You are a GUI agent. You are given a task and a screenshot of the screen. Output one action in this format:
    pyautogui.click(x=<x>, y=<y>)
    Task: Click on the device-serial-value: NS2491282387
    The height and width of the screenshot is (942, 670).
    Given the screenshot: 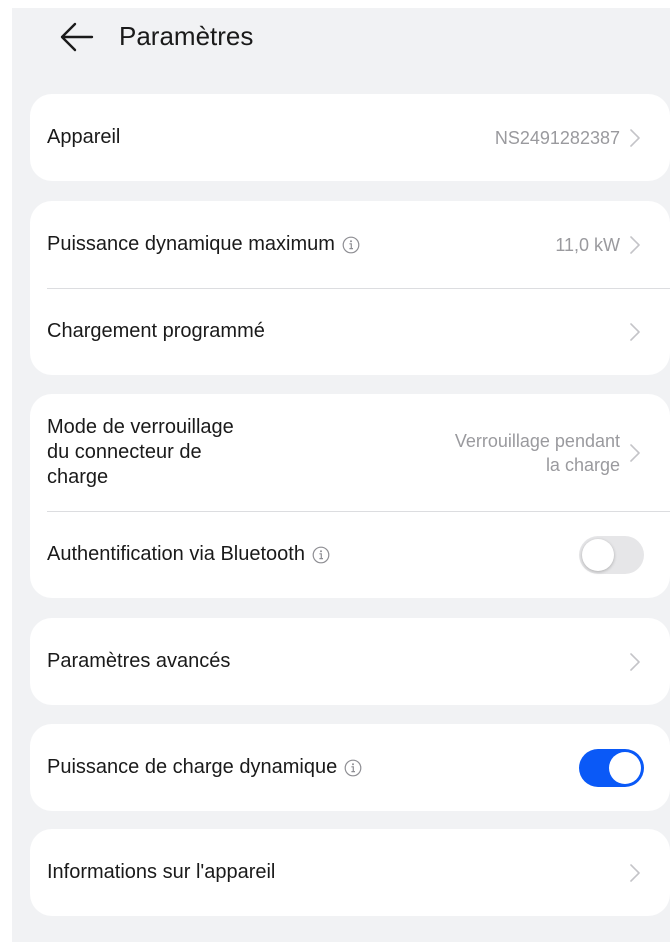 What is the action you would take?
    pyautogui.click(x=557, y=137)
    